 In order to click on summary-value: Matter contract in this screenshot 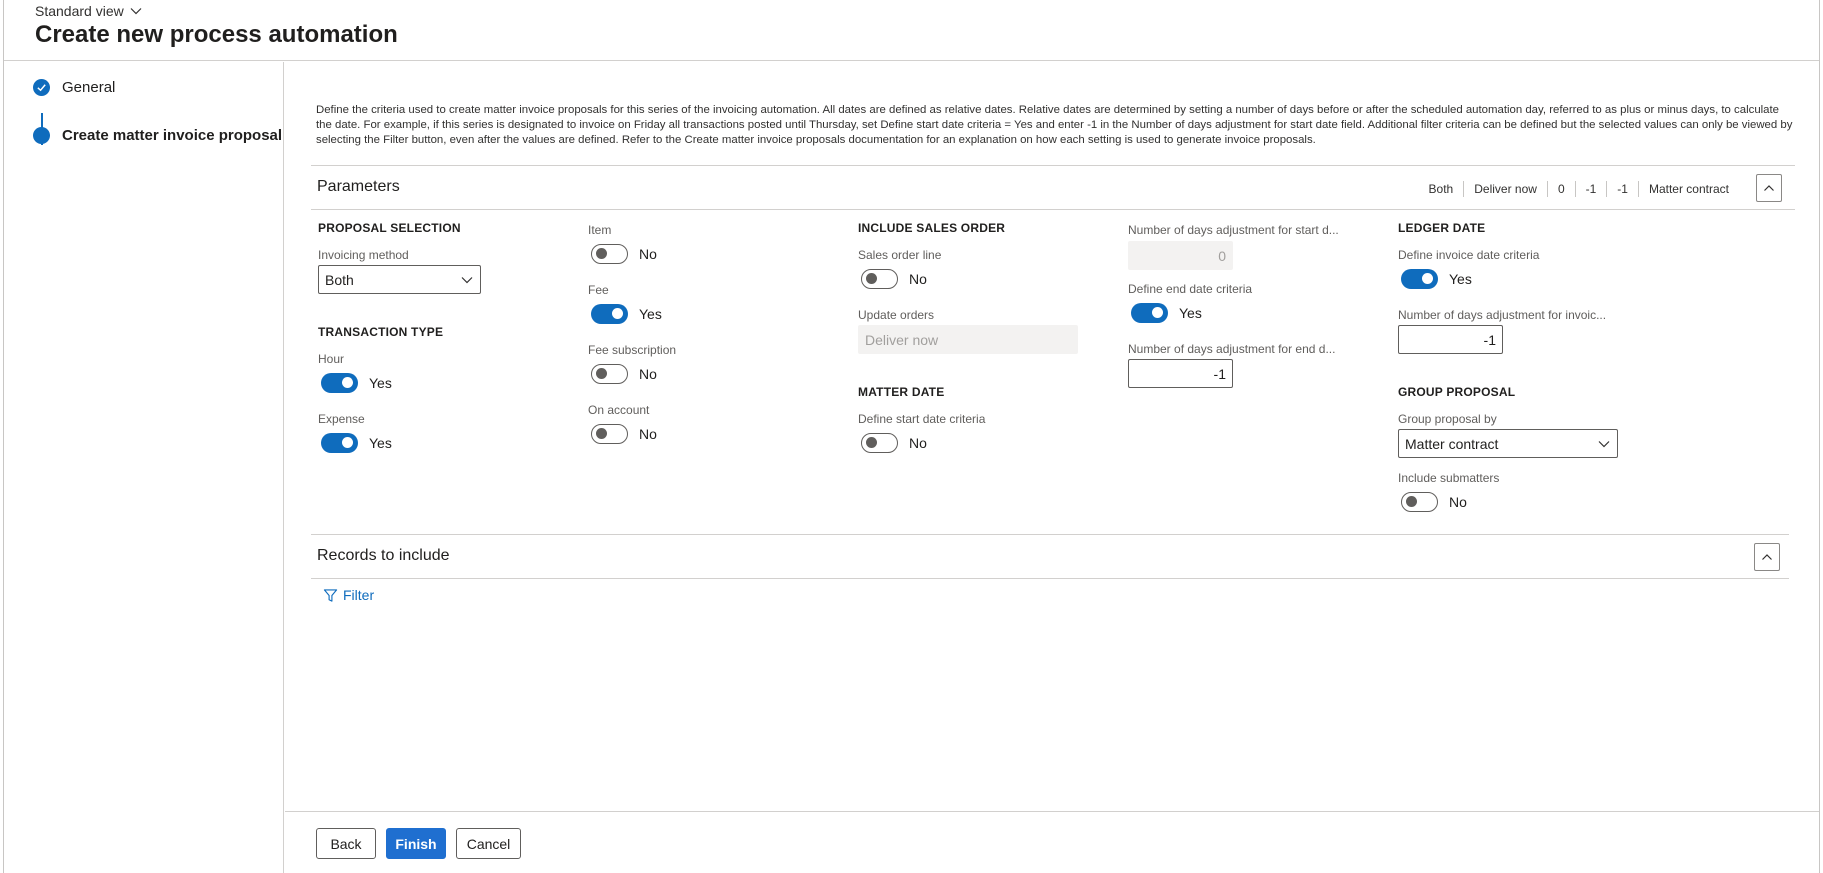, I will do `click(1688, 189)`.